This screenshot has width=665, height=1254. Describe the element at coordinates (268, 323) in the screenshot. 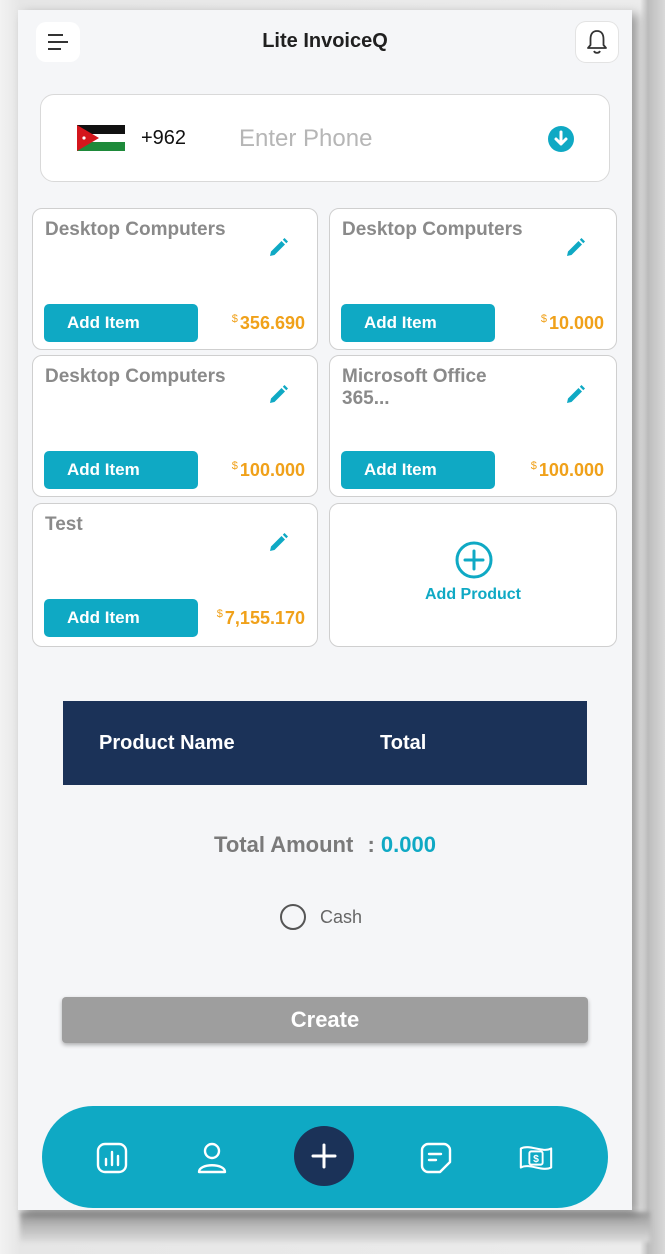

I see `product-price: $356.690` at that location.